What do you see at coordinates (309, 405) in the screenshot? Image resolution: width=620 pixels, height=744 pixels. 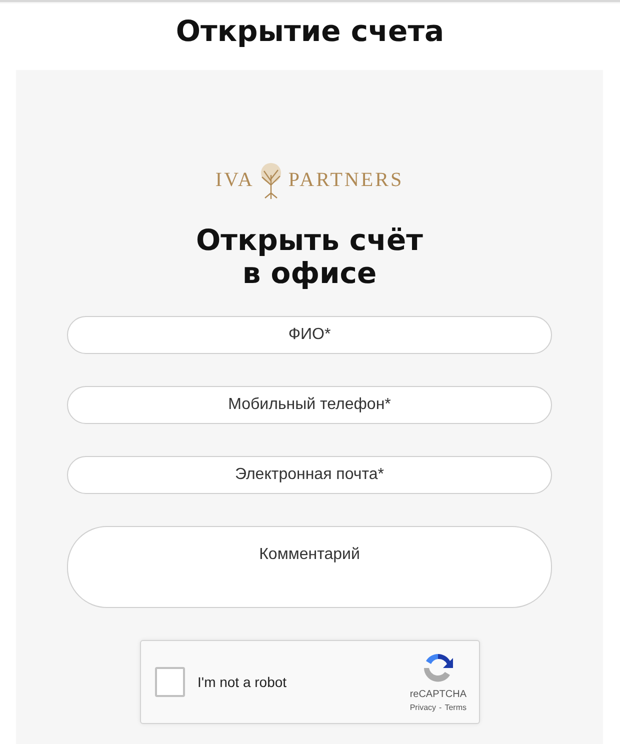 I see `input-field: Мобильный телефон*` at bounding box center [309, 405].